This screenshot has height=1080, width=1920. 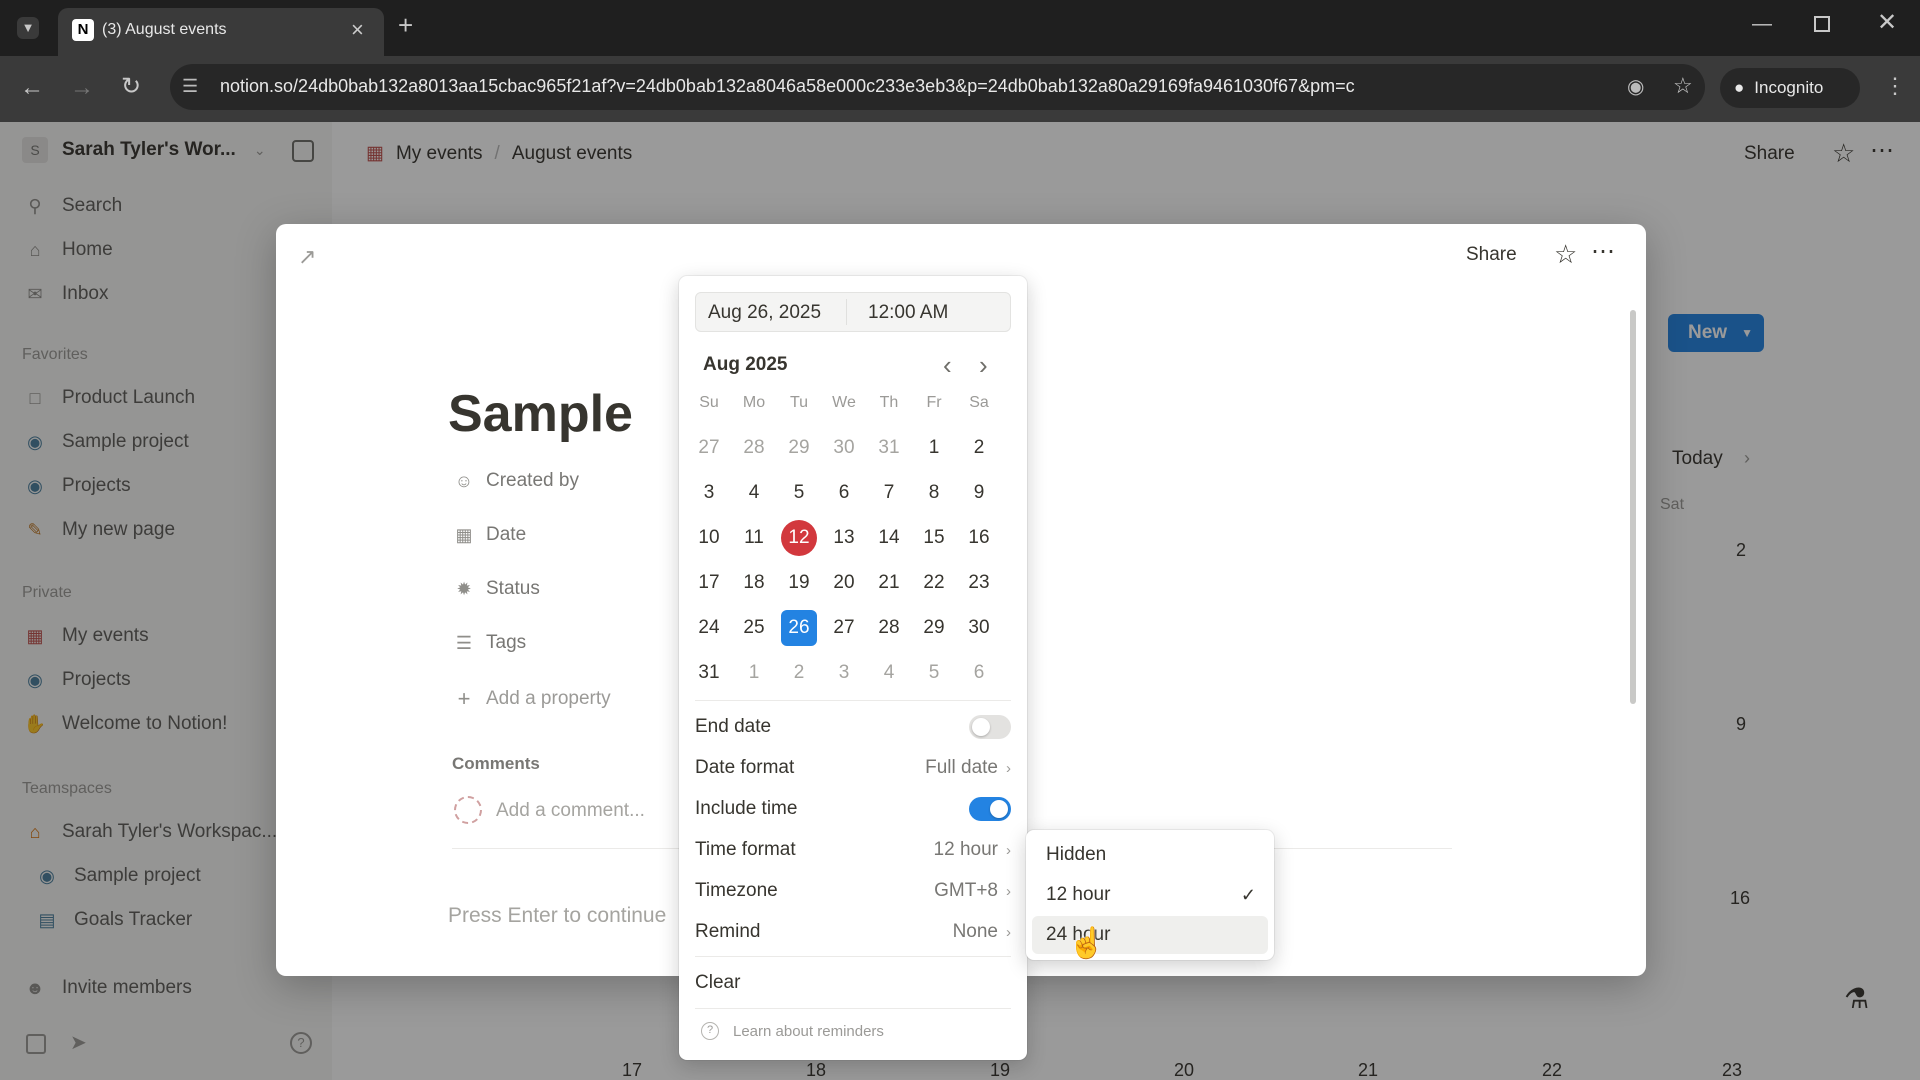 I want to click on end-date-toggle, so click(x=990, y=727).